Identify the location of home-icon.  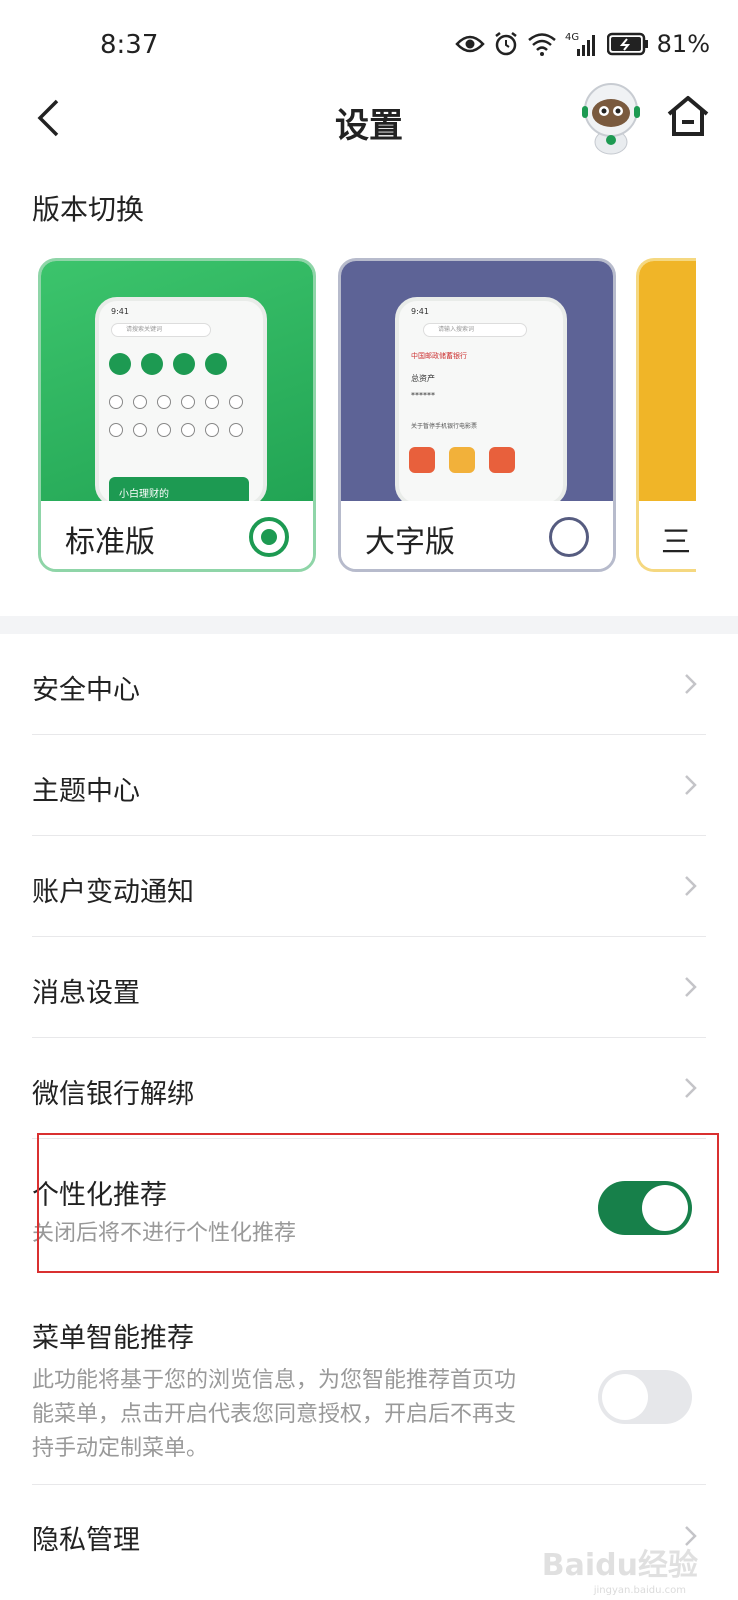
(688, 116).